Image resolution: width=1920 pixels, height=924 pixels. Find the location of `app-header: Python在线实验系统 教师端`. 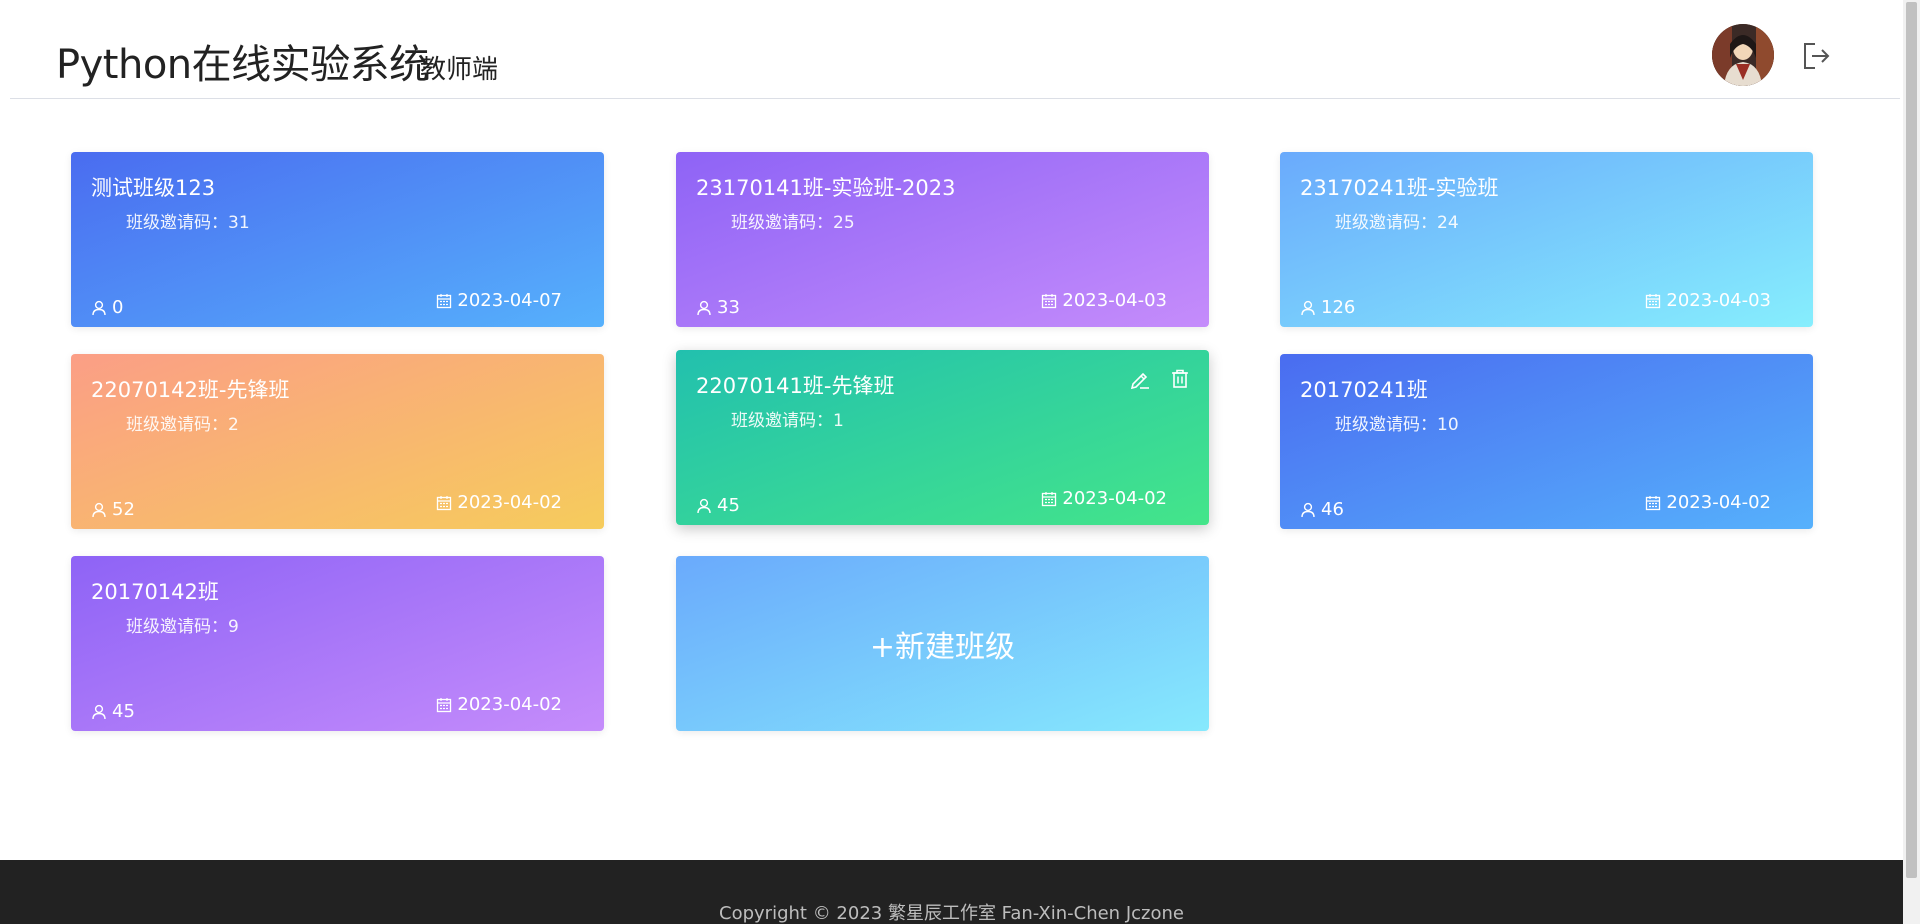

app-header: Python在线实验系统 教师端 is located at coordinates (955, 49).